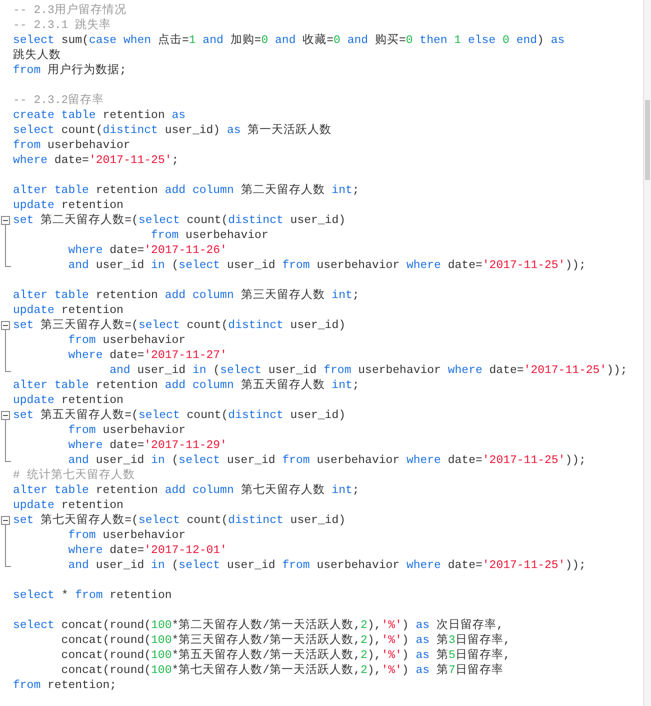  I want to click on code-line: -- 2.3.2留存率, so click(58, 100).